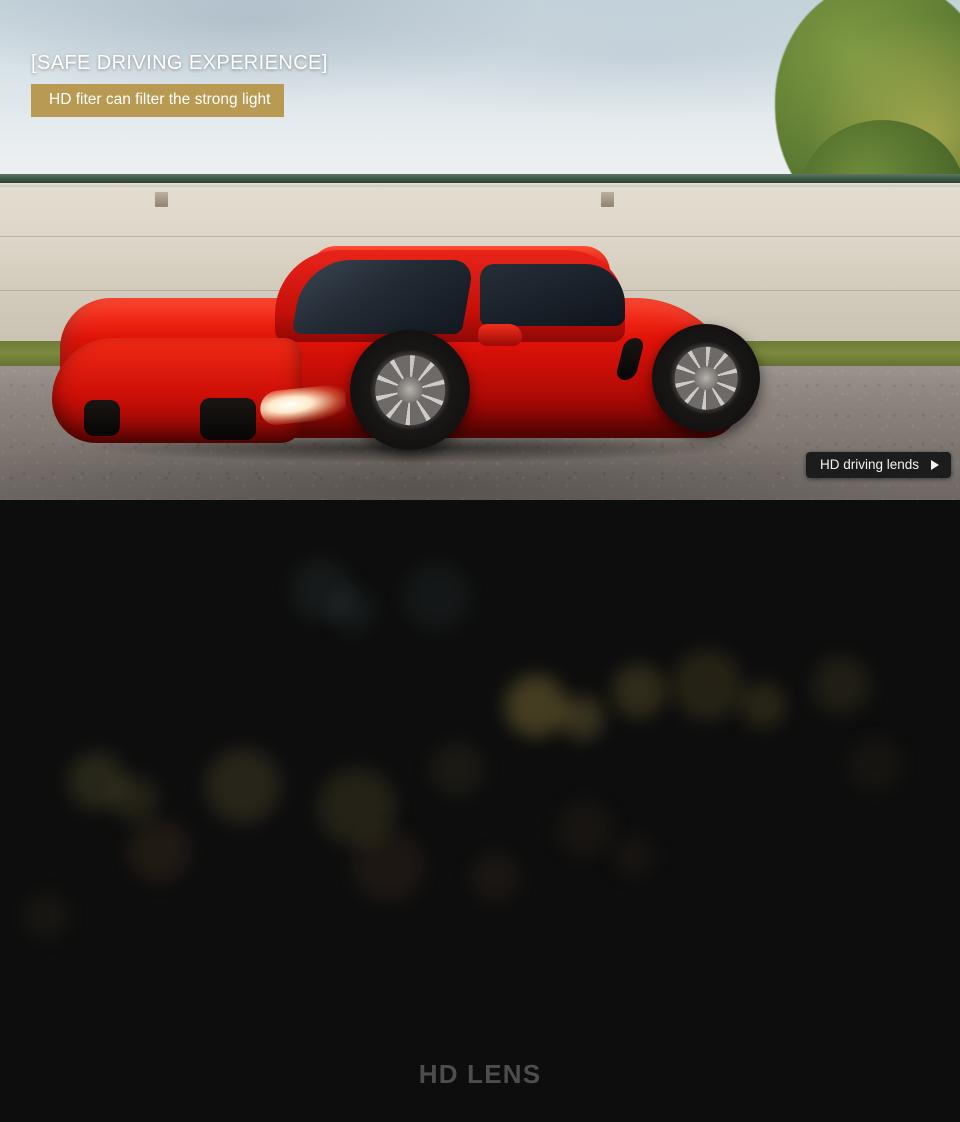  Describe the element at coordinates (870, 464) in the screenshot. I see `hd-driving-lends-label: HD driving lends` at that location.